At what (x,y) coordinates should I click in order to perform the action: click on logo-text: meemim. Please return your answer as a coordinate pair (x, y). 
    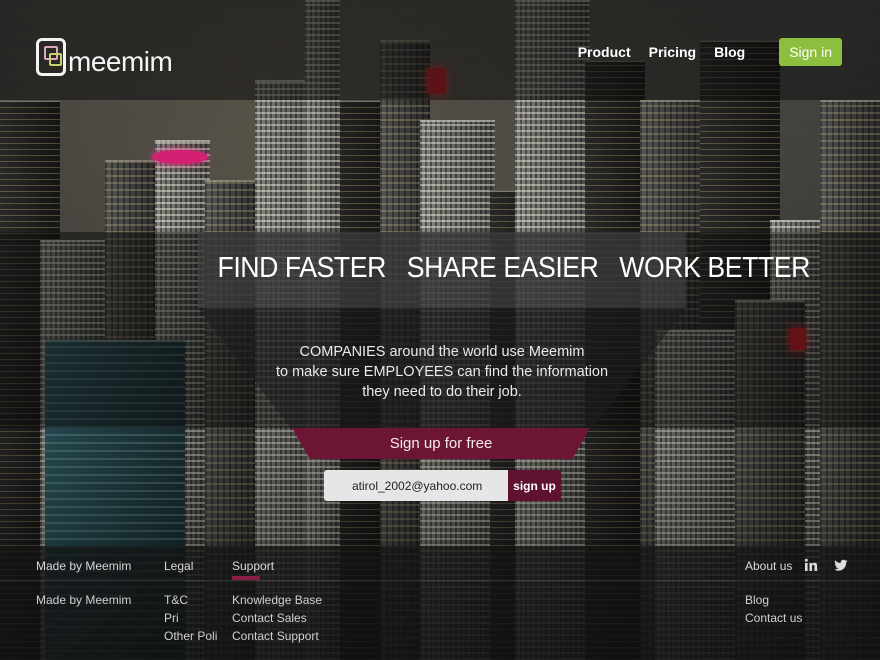
    Looking at the image, I should click on (120, 61).